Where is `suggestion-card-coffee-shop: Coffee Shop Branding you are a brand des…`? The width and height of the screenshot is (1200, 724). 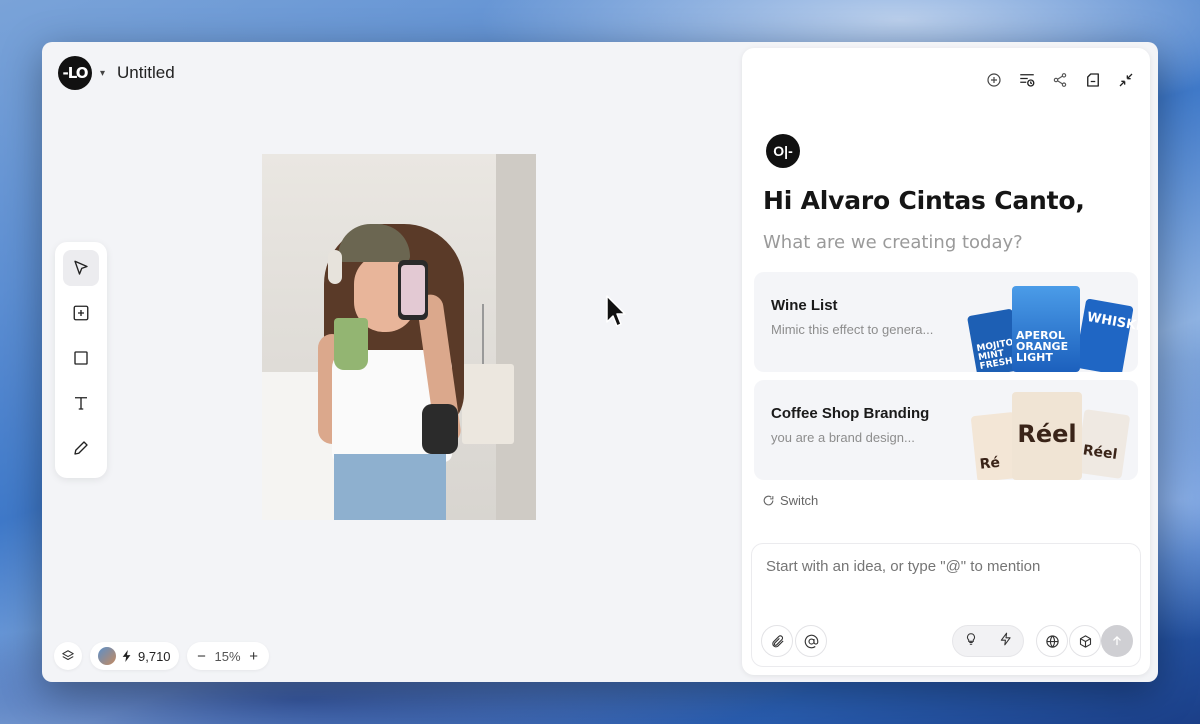 suggestion-card-coffee-shop: Coffee Shop Branding you are a brand des… is located at coordinates (946, 430).